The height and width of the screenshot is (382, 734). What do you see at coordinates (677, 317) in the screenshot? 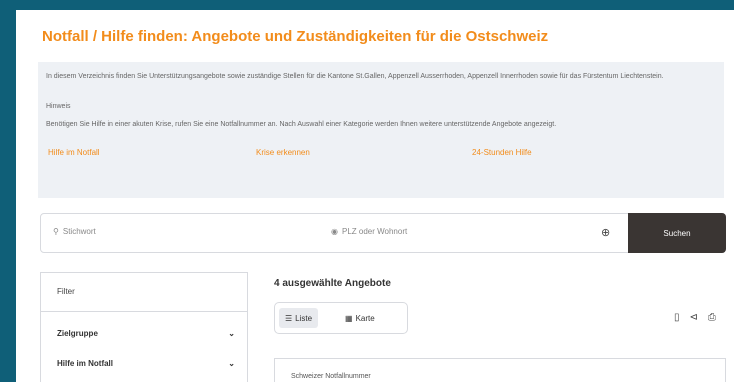
I see `bookmark-icon: ▯` at bounding box center [677, 317].